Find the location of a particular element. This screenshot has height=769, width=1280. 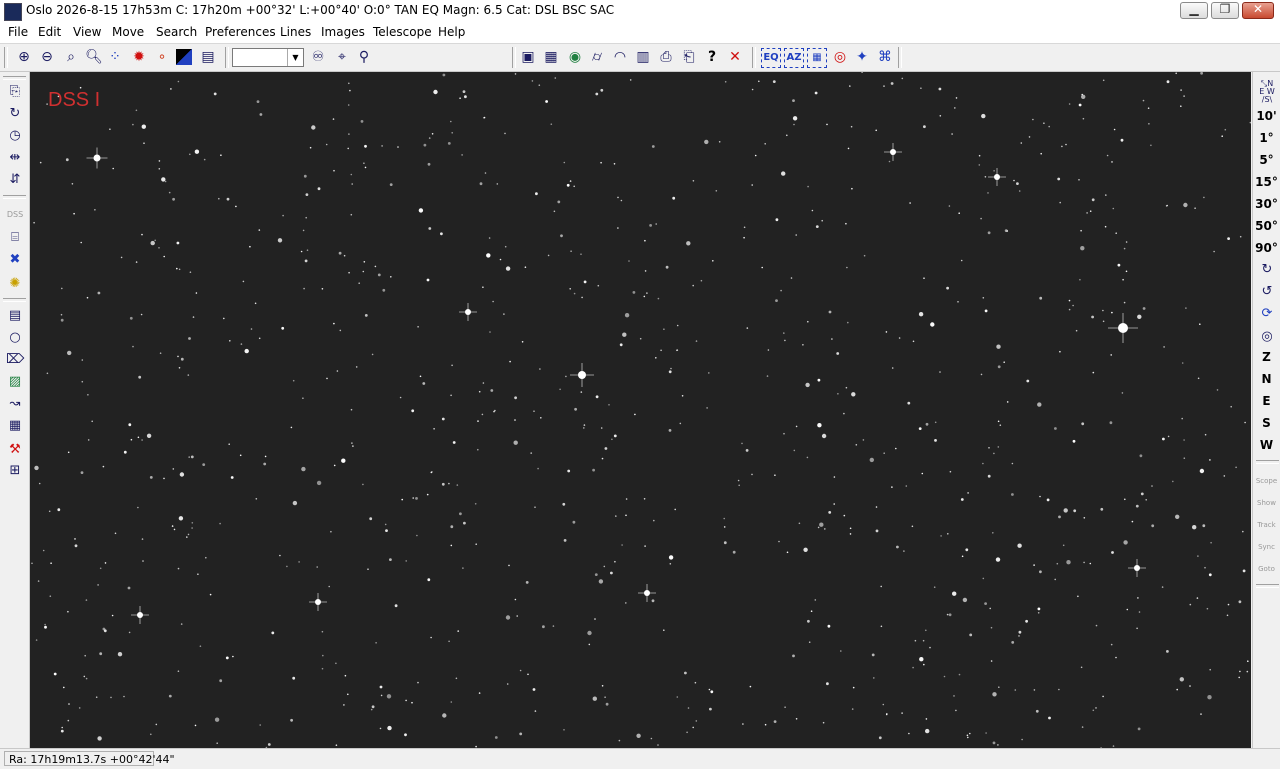

goto-button: Goto is located at coordinates (1266, 569).